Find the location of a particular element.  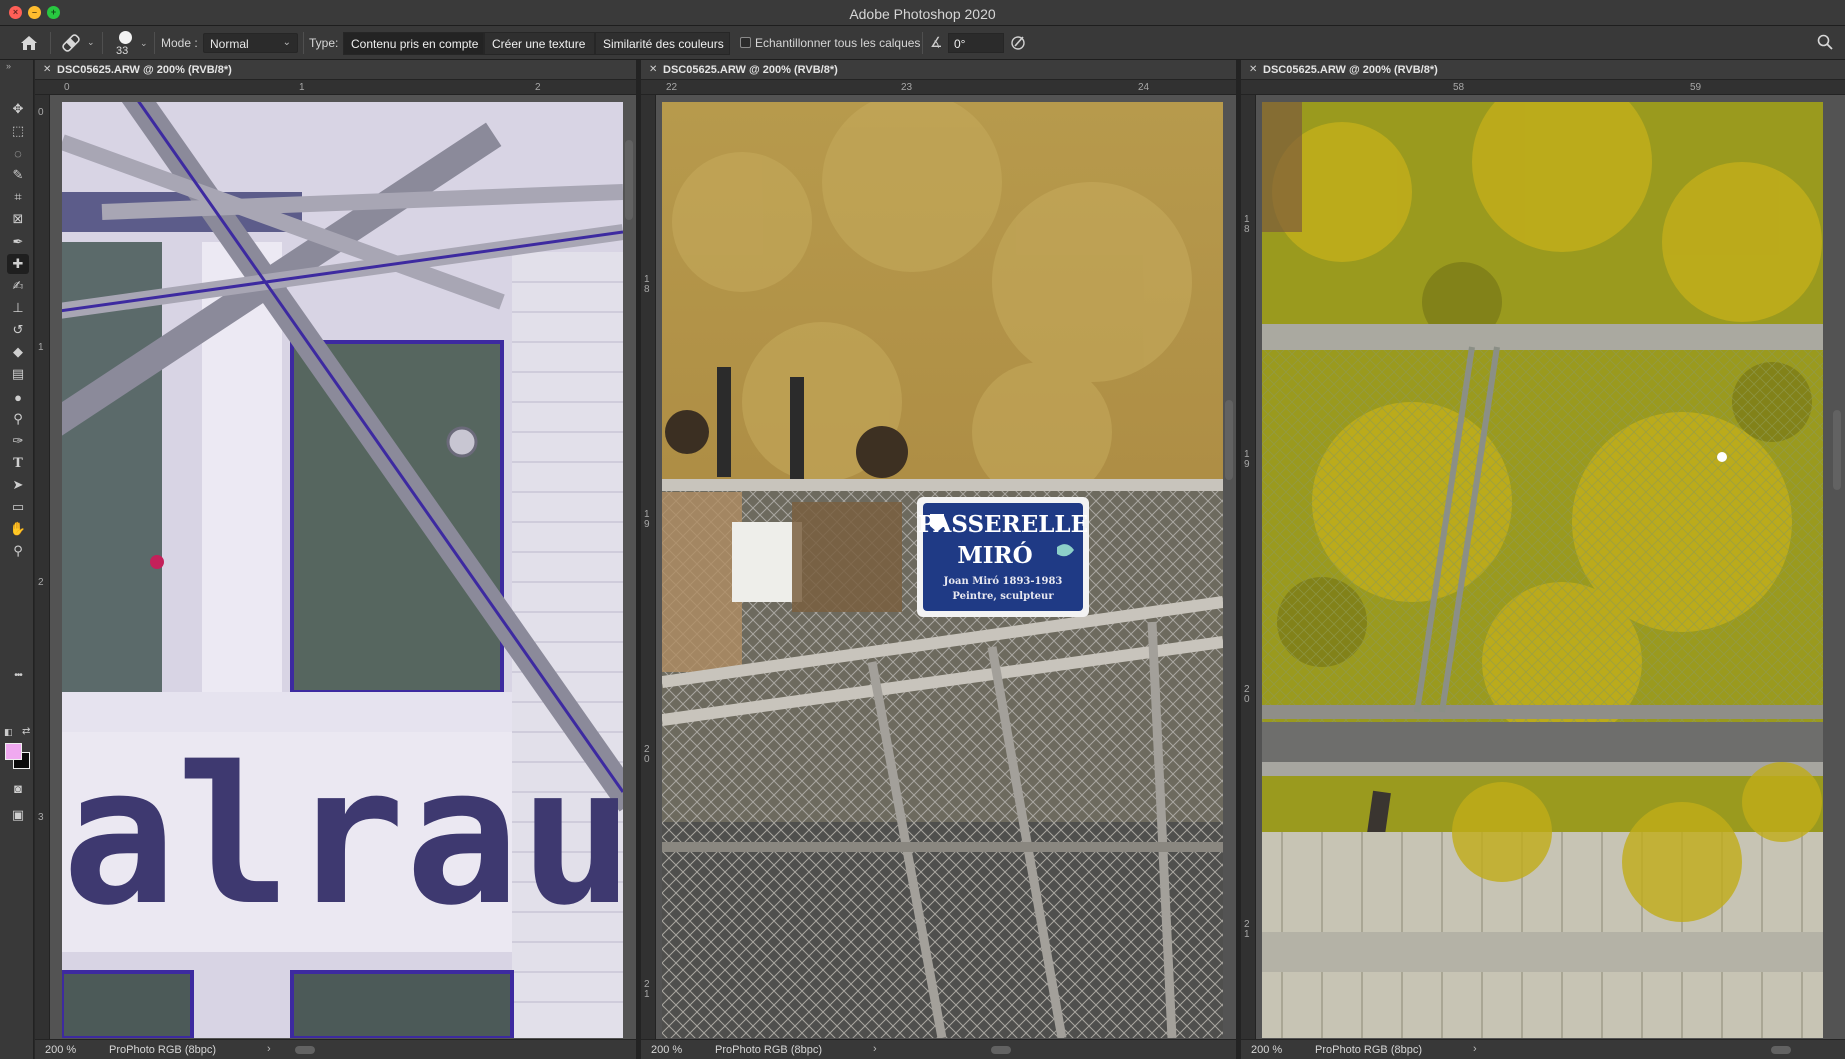

type-create-texture-button: Créer une texture is located at coordinates (539, 43).